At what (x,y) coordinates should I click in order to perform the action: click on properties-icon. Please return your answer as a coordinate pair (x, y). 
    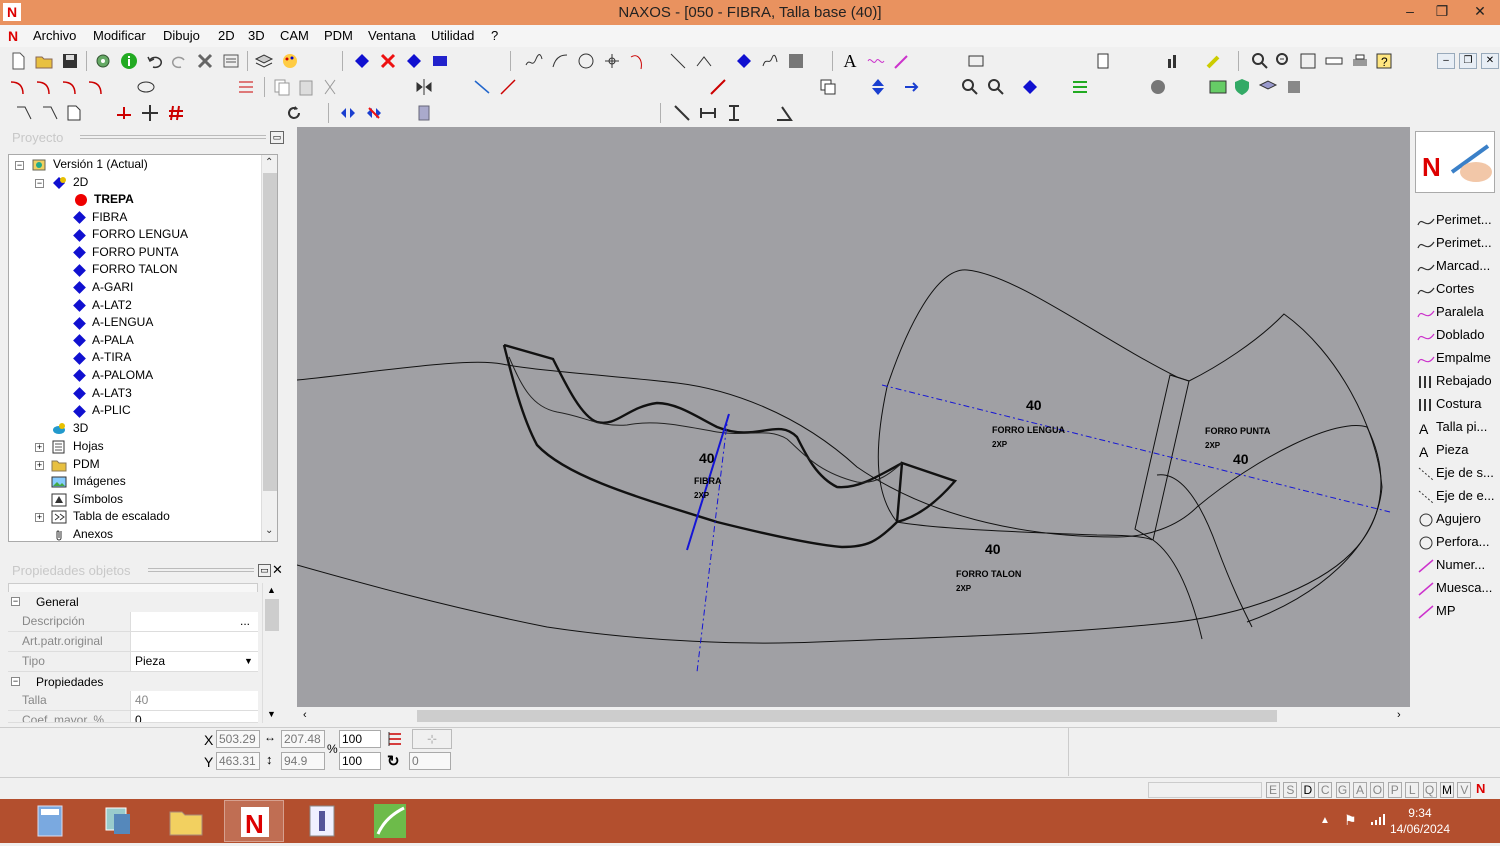
    Looking at the image, I should click on (231, 61).